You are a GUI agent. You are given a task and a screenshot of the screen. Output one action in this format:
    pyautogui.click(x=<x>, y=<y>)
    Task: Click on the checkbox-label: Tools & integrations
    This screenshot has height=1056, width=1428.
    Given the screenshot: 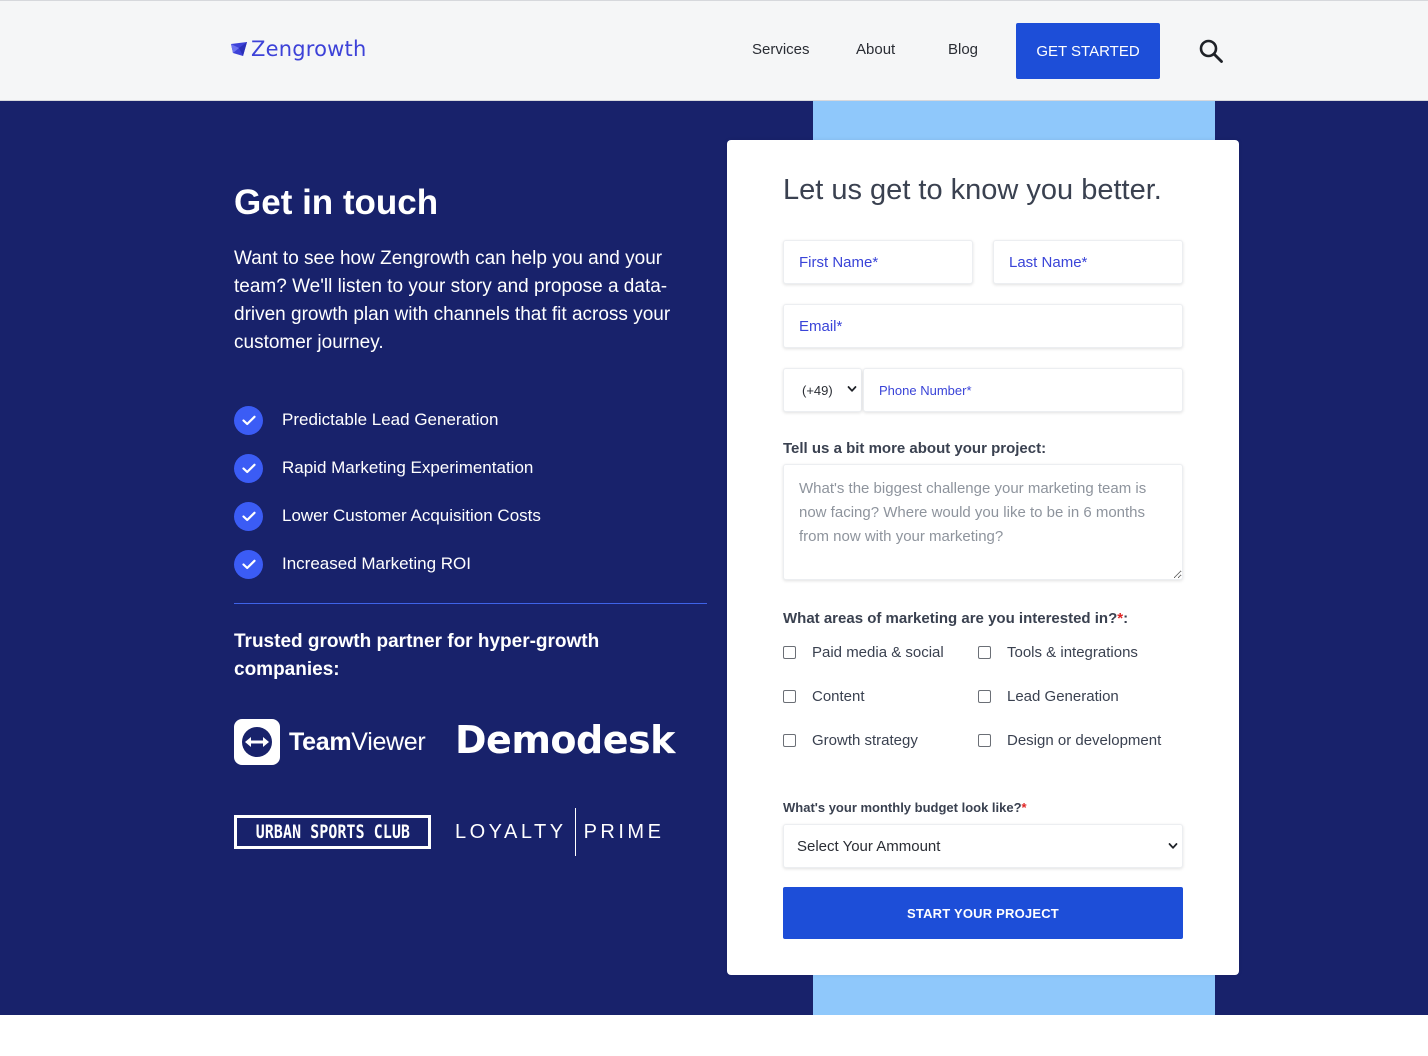 What is the action you would take?
    pyautogui.click(x=1072, y=652)
    